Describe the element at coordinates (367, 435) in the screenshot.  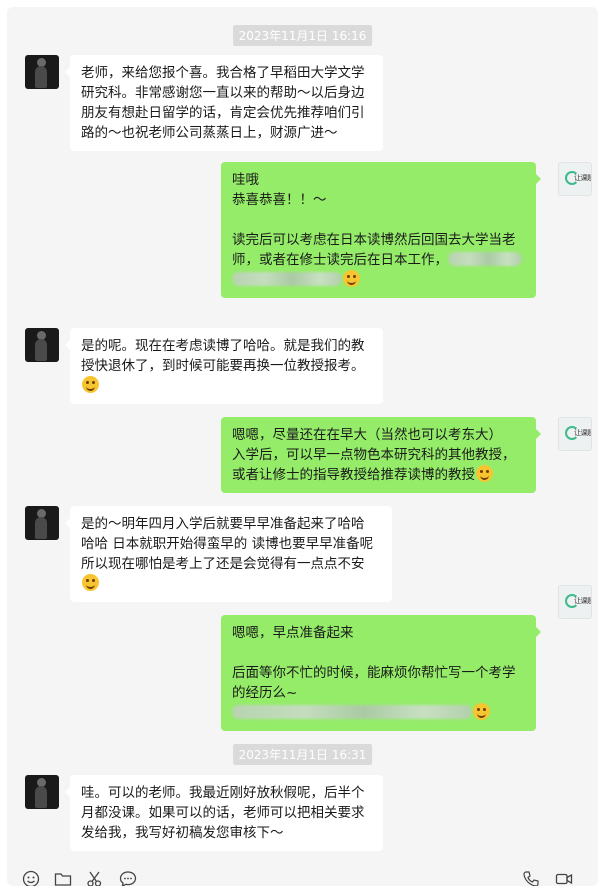
I see `message-text: 嗯嗯，尽量还在在早大（当然也可以考东大）` at that location.